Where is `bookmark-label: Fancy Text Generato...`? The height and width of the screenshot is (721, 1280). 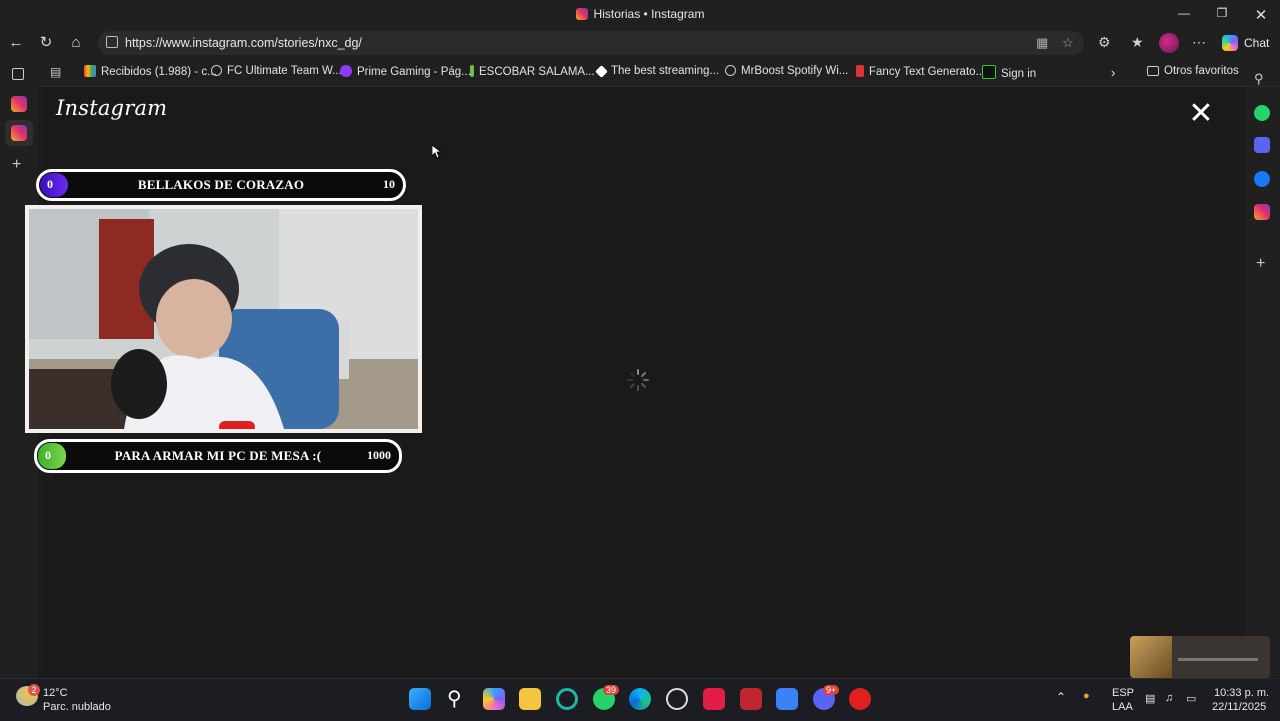
bookmark-label: Fancy Text Generato... is located at coordinates (927, 72).